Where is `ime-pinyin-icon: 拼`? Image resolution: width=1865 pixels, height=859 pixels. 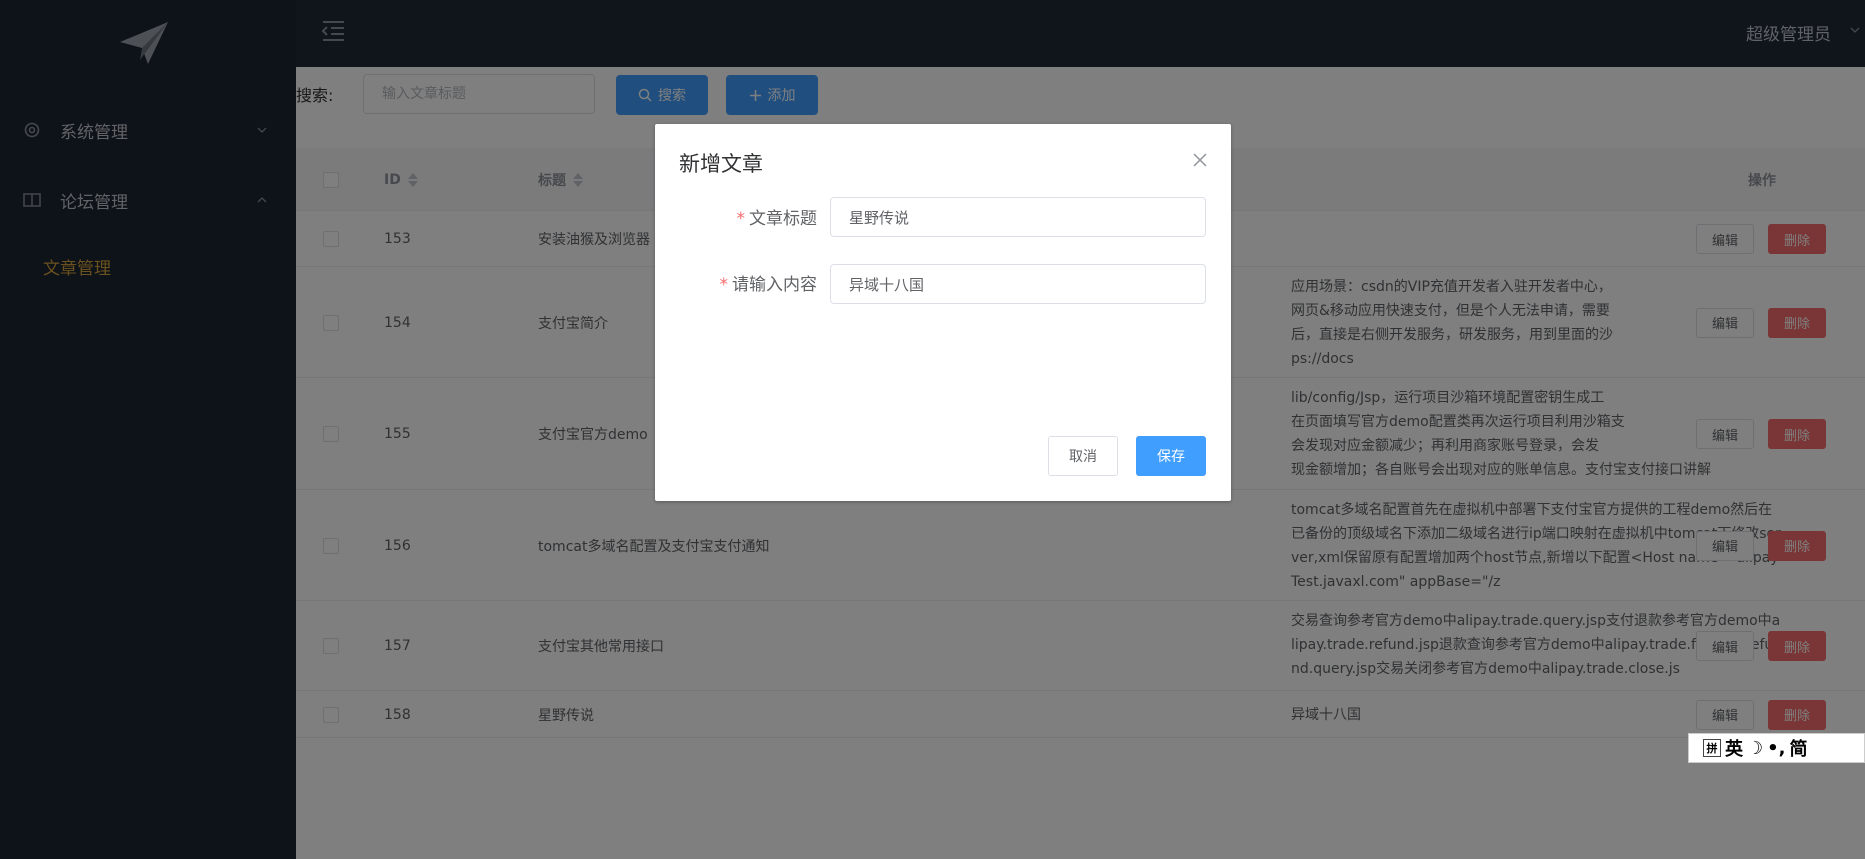
ime-pinyin-icon: 拼 is located at coordinates (1712, 748).